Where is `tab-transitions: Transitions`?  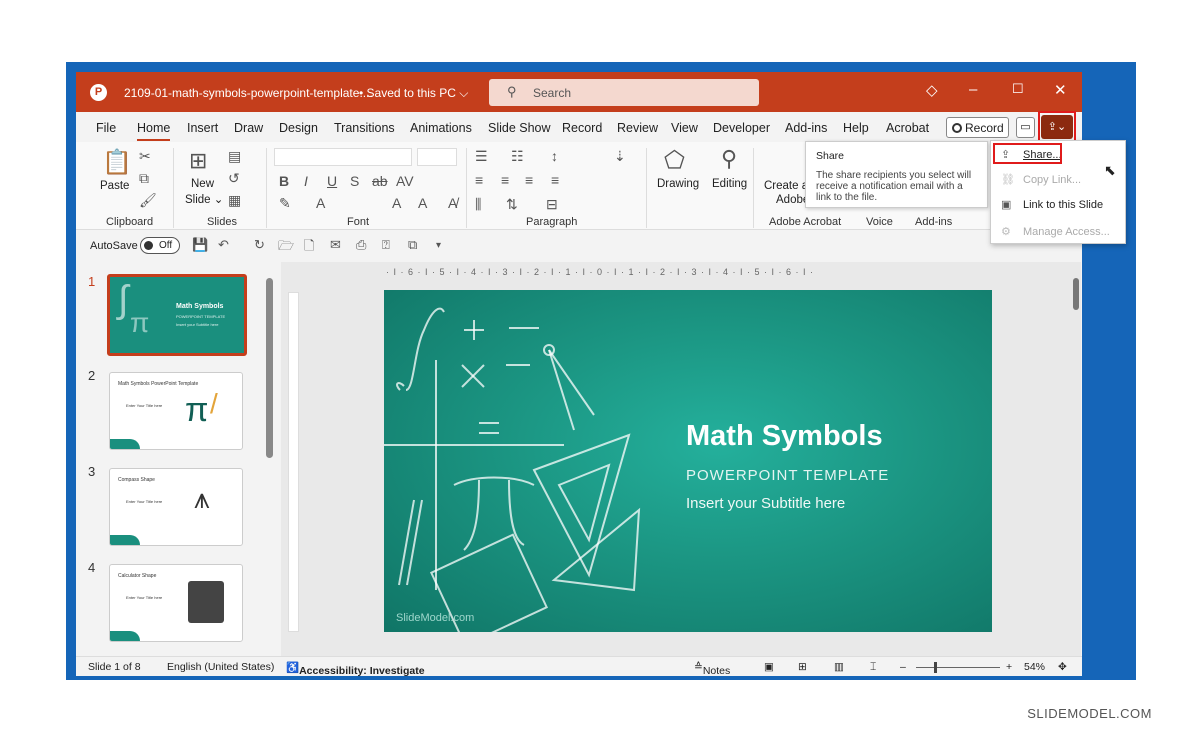 tab-transitions: Transitions is located at coordinates (364, 128).